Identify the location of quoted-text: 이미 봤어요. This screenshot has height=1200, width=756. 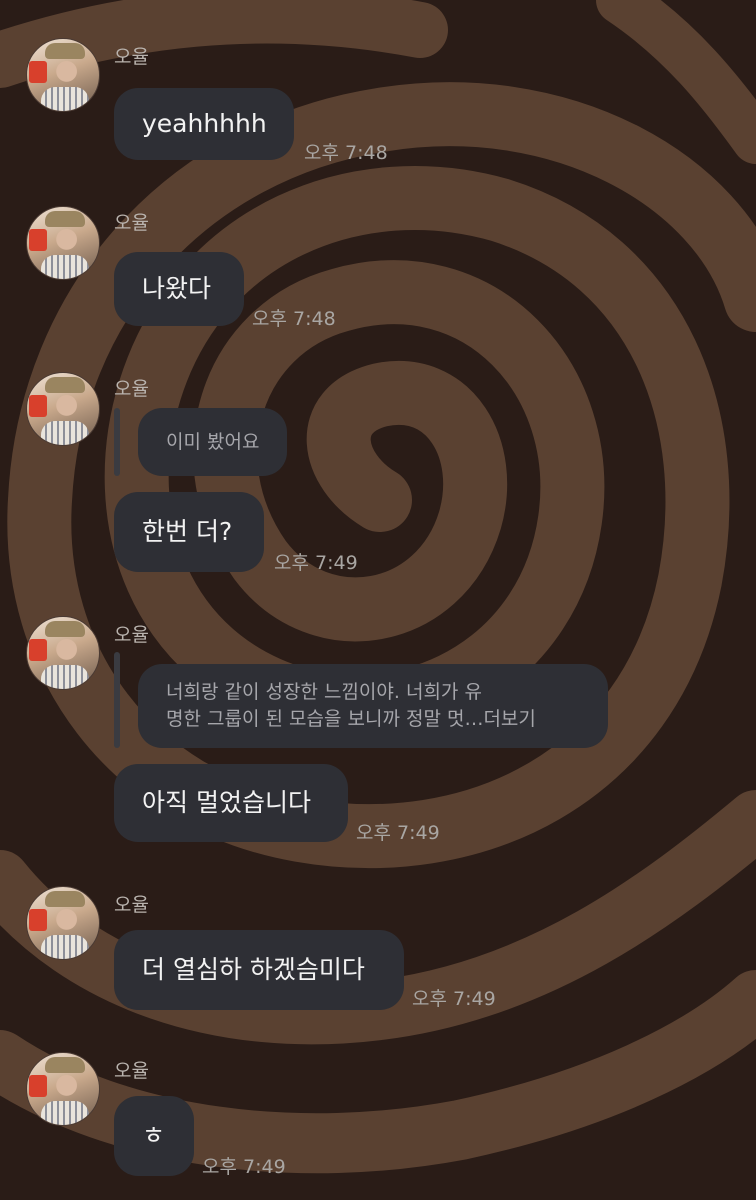
(213, 441).